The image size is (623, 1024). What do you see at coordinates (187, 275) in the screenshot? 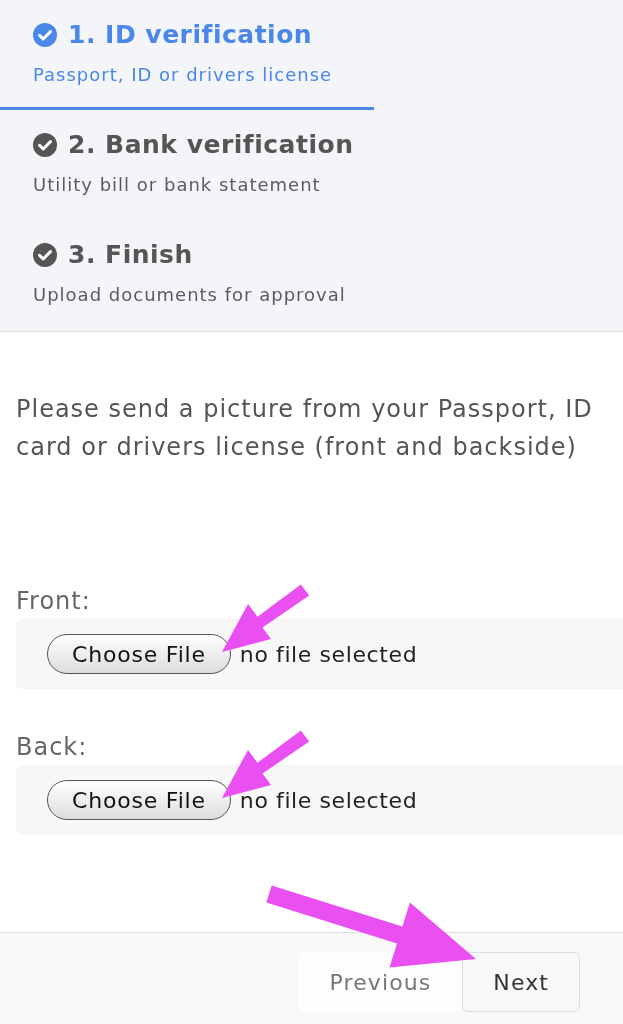
I see `step-tab: 3. Finish Upload documents for approval` at bounding box center [187, 275].